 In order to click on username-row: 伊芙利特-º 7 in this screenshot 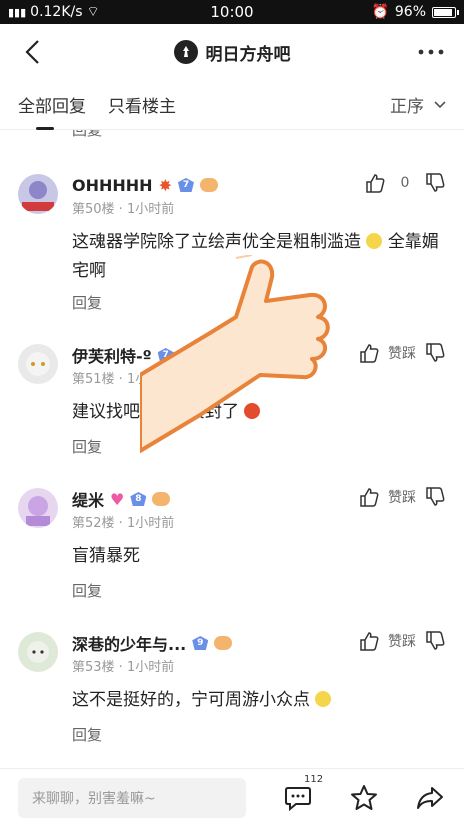, I will do `click(123, 355)`.